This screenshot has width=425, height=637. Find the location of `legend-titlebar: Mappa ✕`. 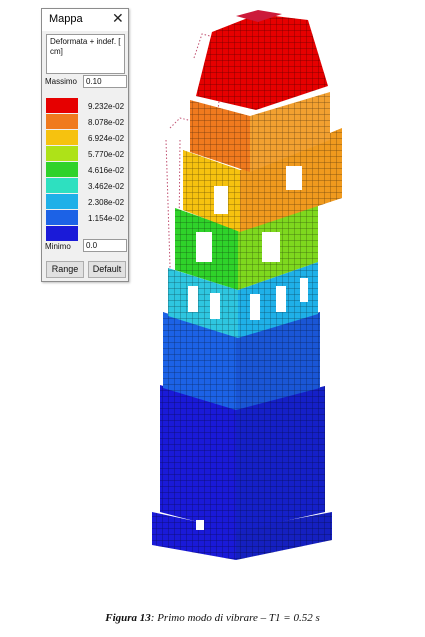

legend-titlebar: Mappa ✕ is located at coordinates (85, 20).